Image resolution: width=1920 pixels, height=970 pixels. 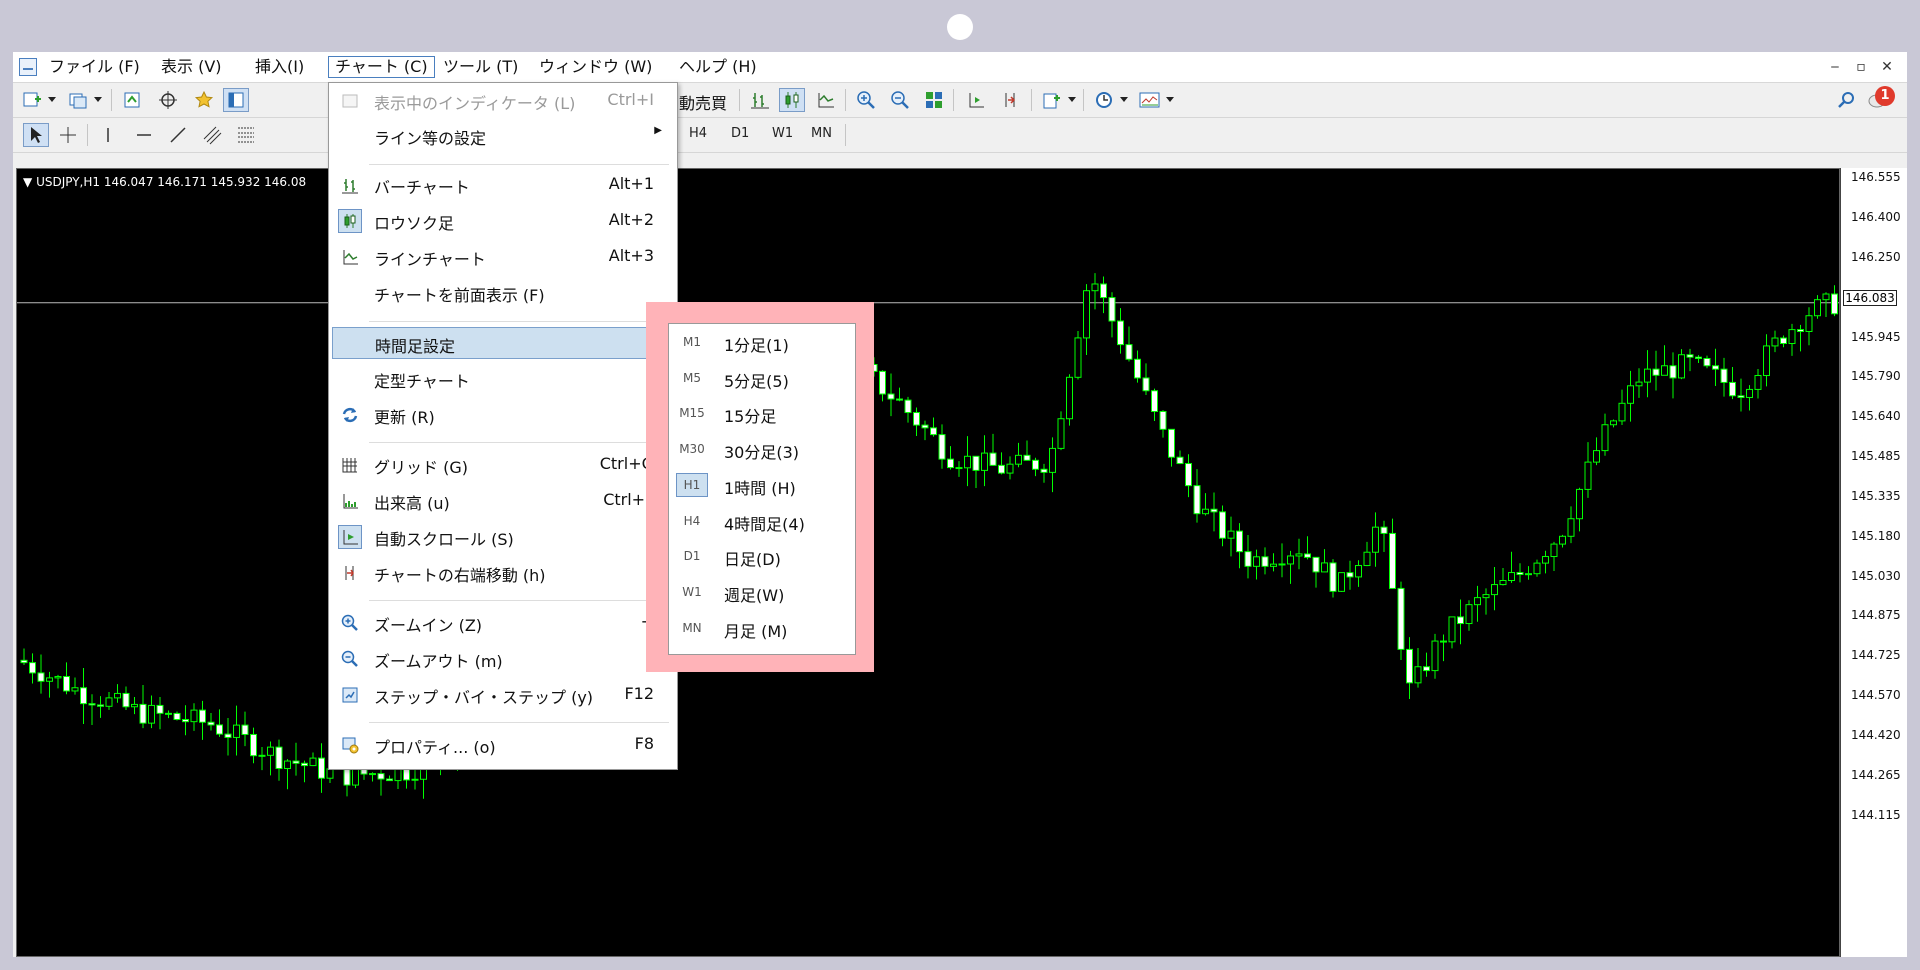 What do you see at coordinates (1887, 67) in the screenshot?
I see `close-button: ✕` at bounding box center [1887, 67].